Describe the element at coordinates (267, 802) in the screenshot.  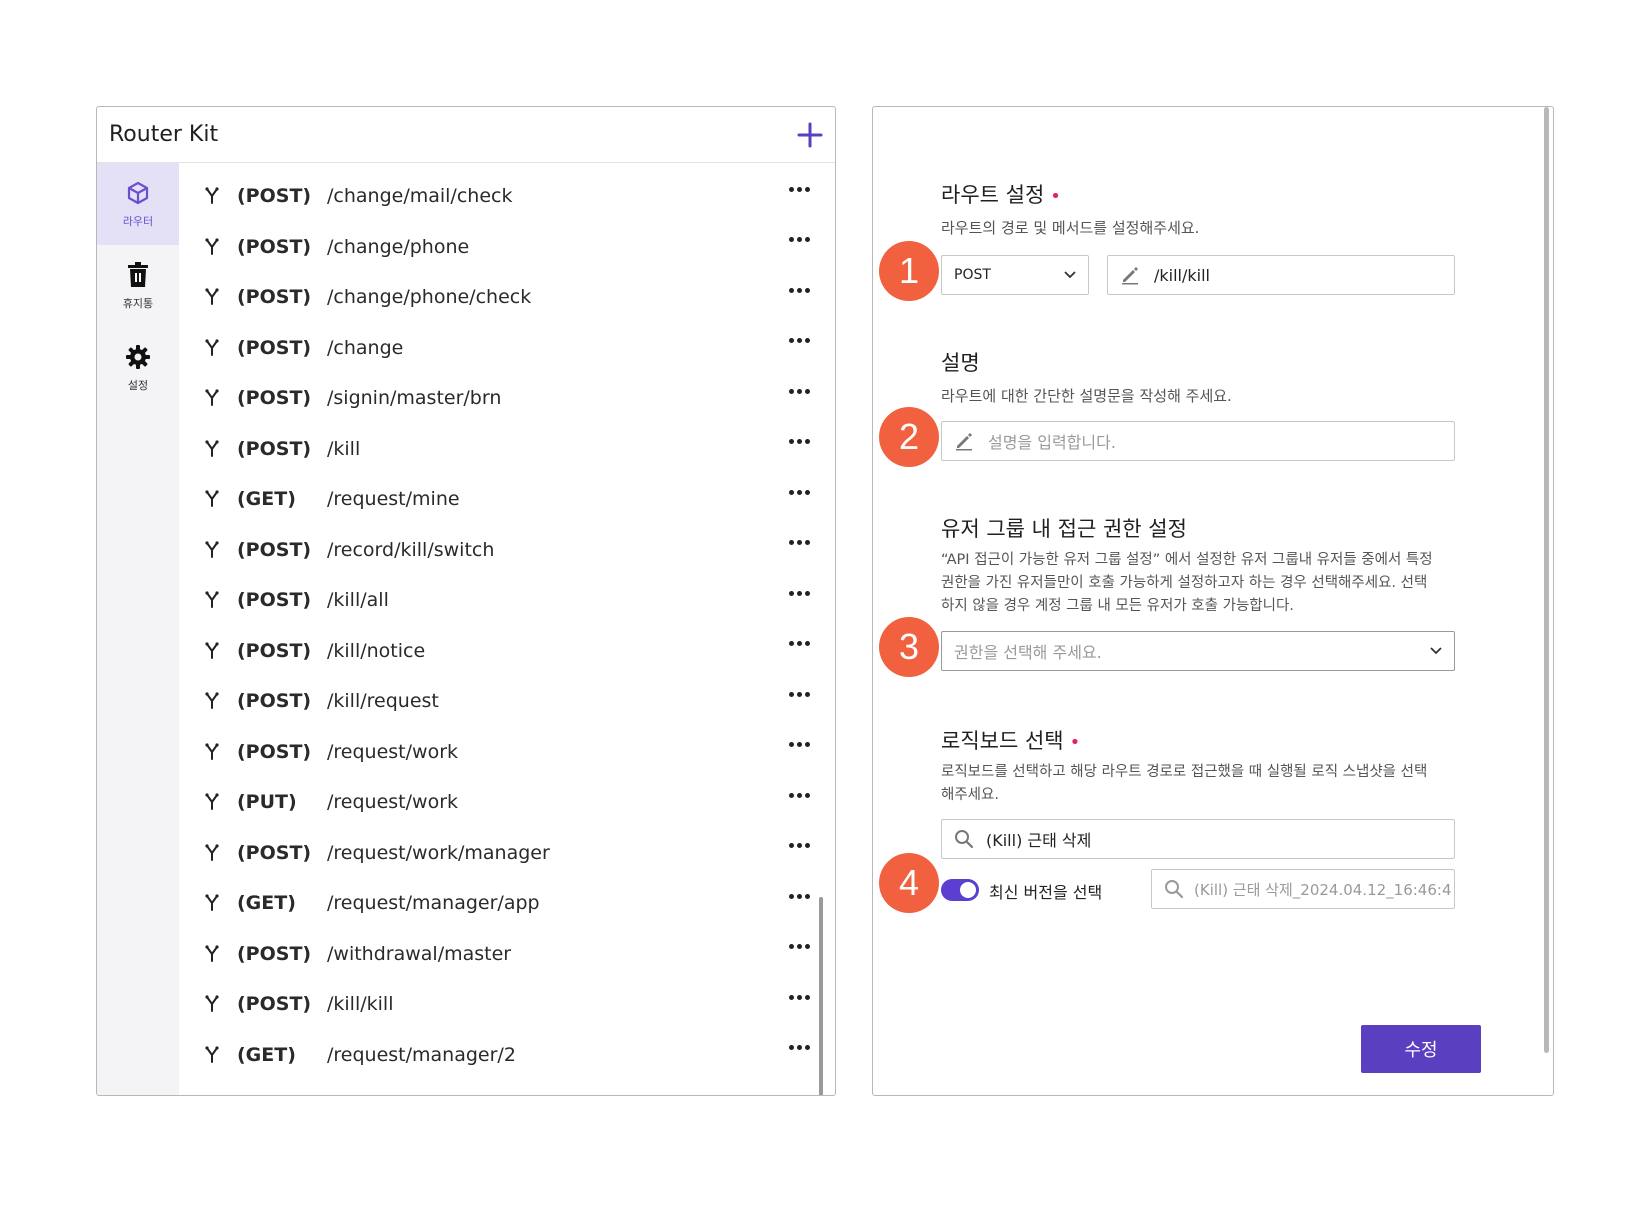
I see `route-method: (PUT)` at that location.